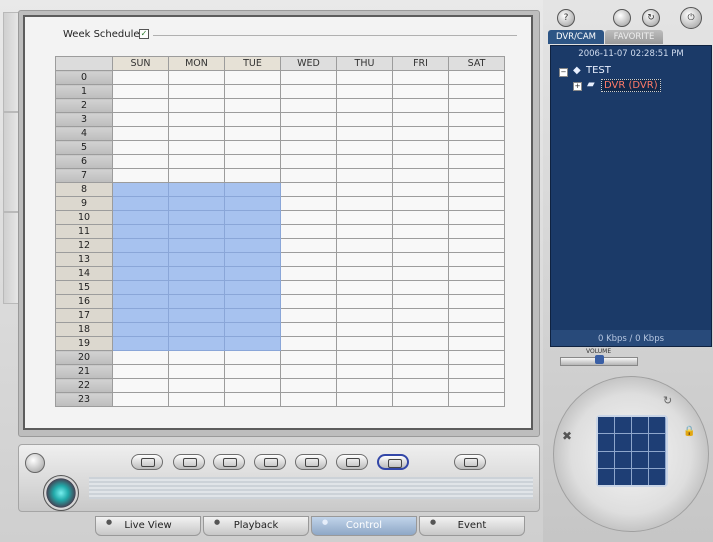  What do you see at coordinates (84, 399) in the screenshot?
I see `hour-header: 23` at bounding box center [84, 399].